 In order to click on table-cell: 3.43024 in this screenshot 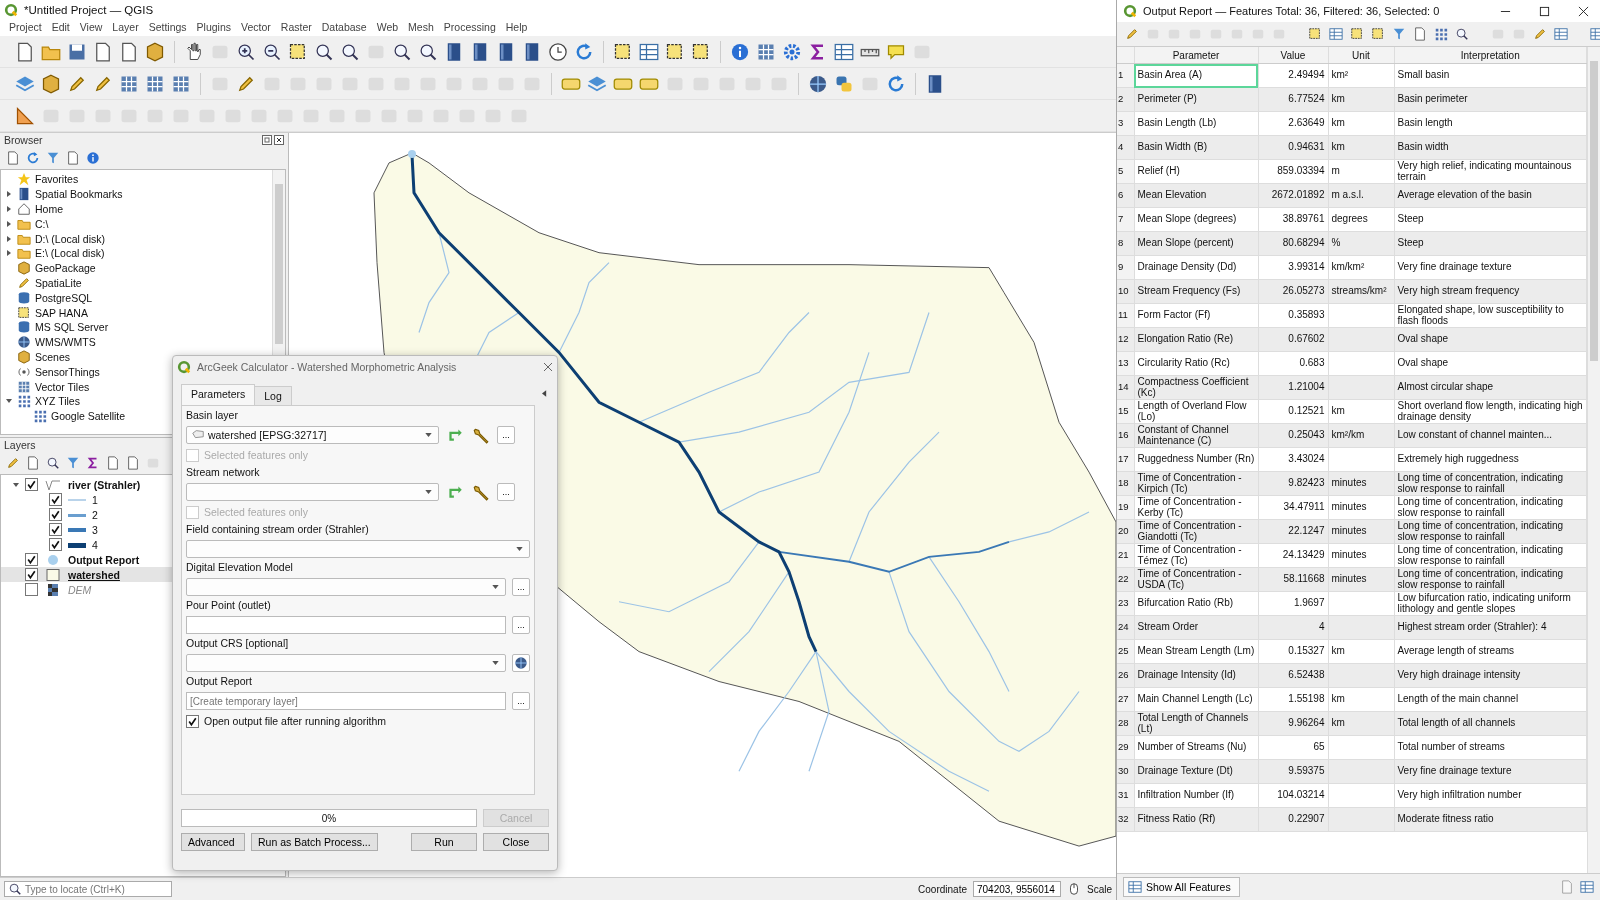, I will do `click(1293, 459)`.